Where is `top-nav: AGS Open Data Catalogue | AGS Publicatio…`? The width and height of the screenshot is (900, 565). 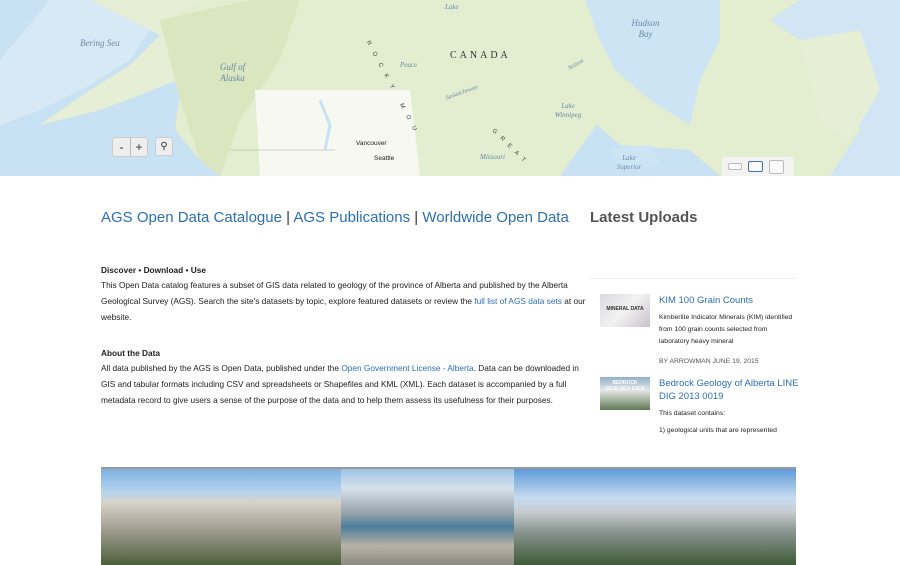 top-nav: AGS Open Data Catalogue | AGS Publicatio… is located at coordinates (335, 217).